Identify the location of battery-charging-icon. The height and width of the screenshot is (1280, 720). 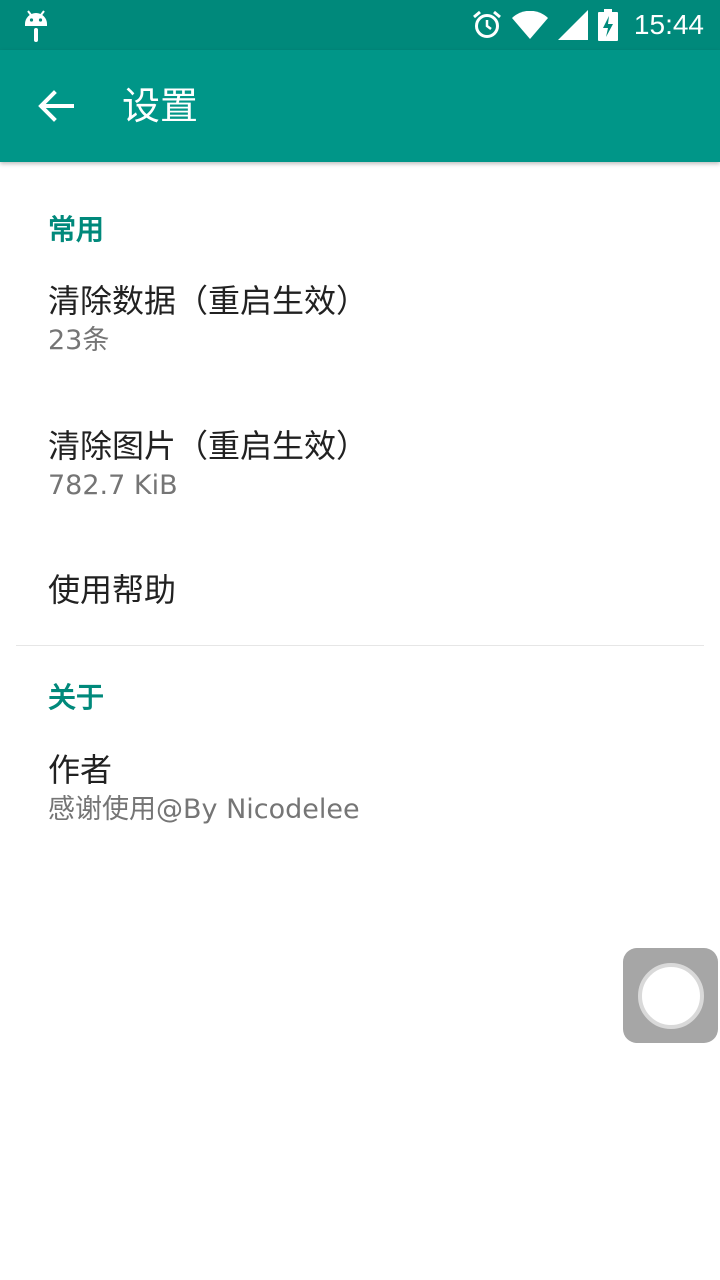
(607, 25).